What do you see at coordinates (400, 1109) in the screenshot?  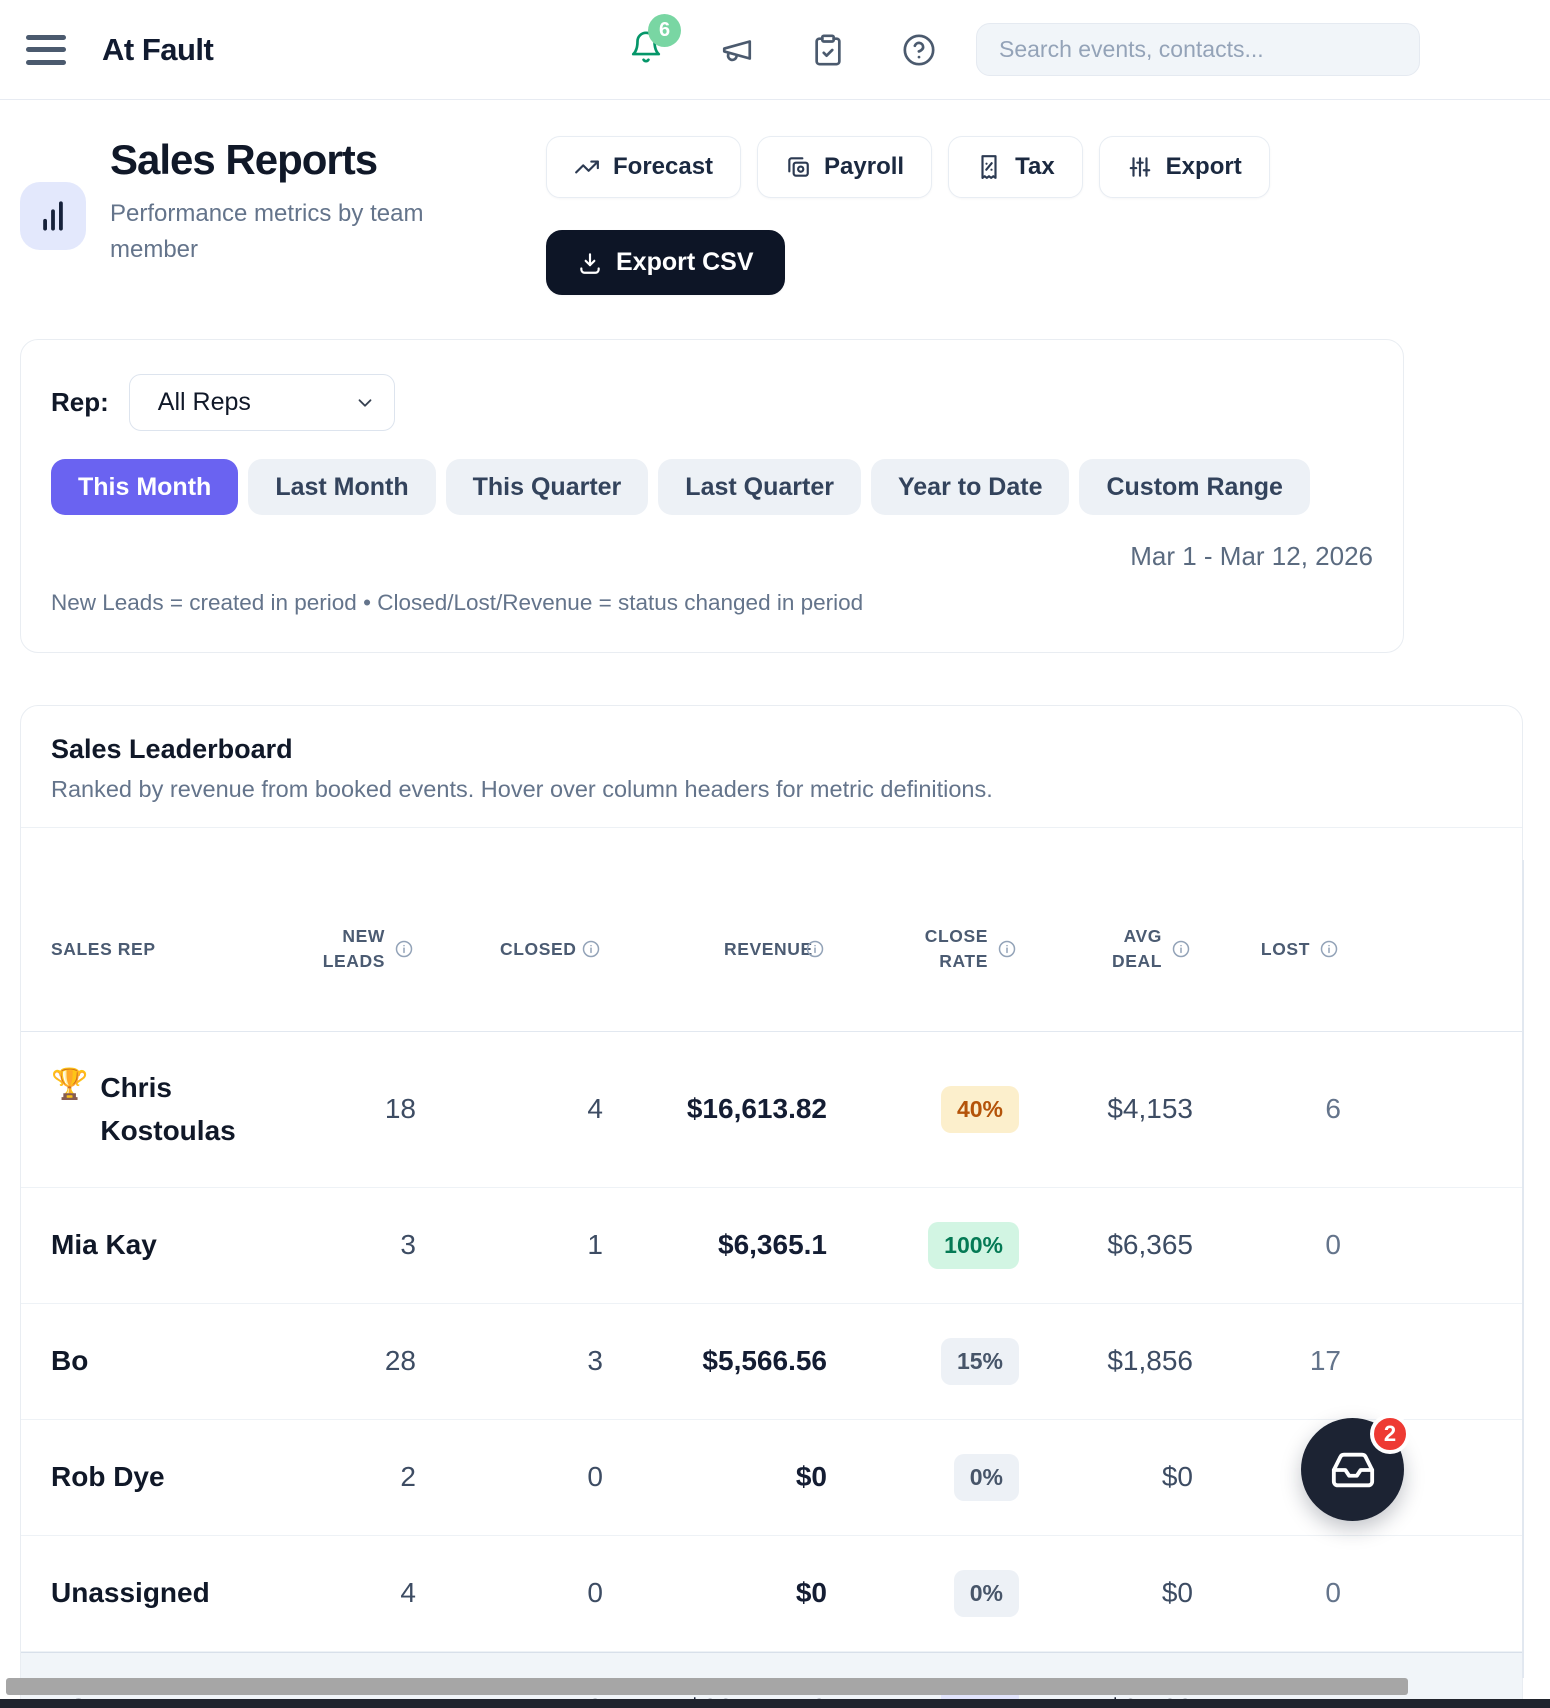 I see `cell-new-leads: 18` at bounding box center [400, 1109].